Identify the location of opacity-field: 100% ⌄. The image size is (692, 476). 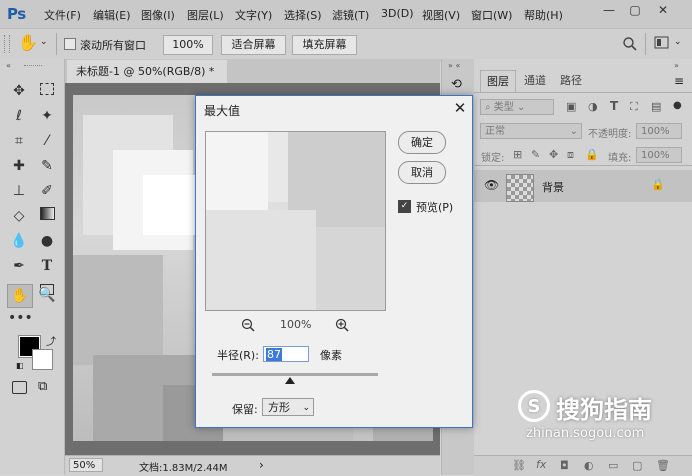
(659, 138).